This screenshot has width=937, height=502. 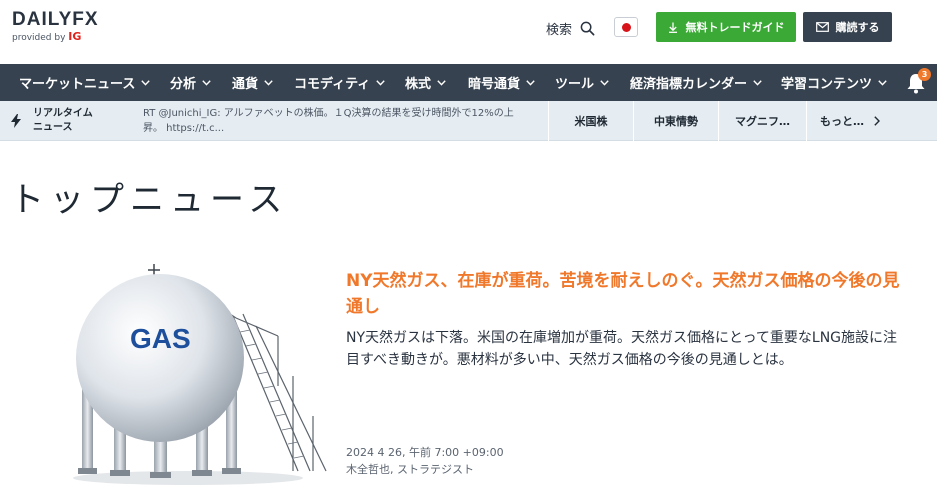 What do you see at coordinates (39, 38) in the screenshot?
I see `logo-provided-by: provided by` at bounding box center [39, 38].